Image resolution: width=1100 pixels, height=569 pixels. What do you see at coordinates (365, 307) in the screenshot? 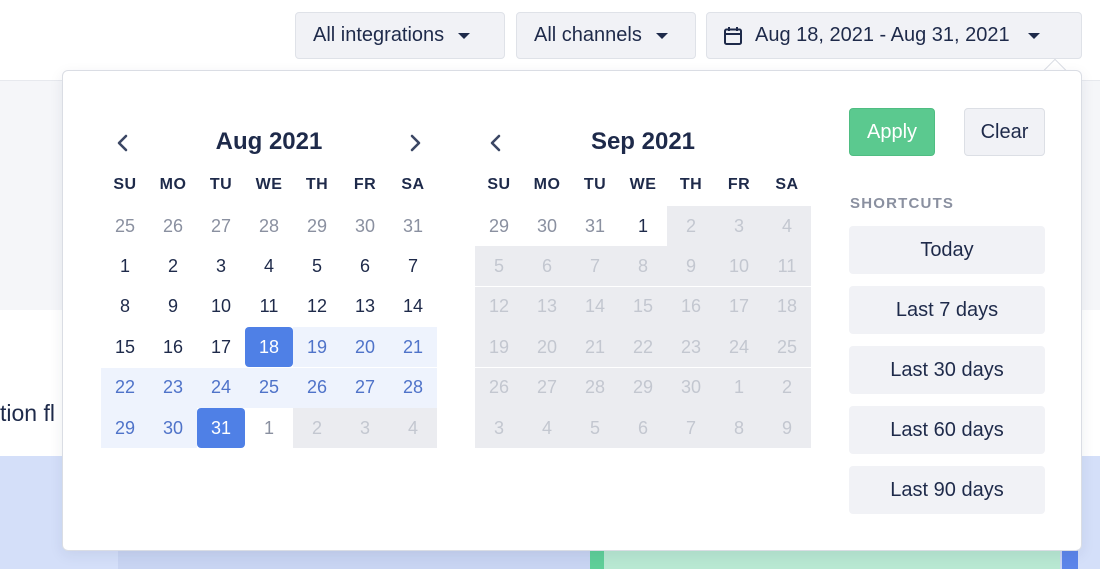
I see `day-cell: 13` at bounding box center [365, 307].